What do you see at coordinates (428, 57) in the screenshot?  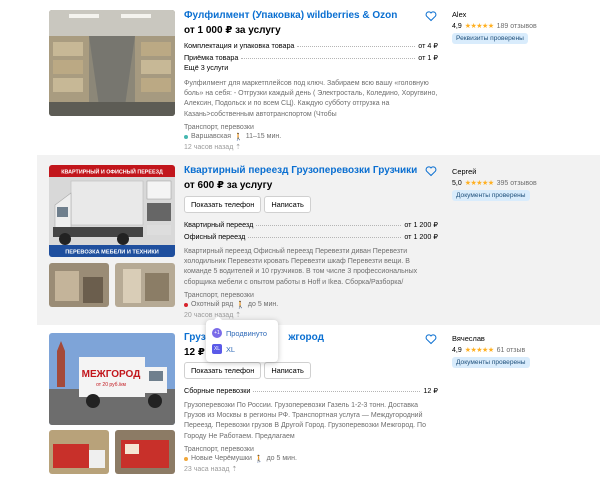 I see `service-price: от 1 ₽` at bounding box center [428, 57].